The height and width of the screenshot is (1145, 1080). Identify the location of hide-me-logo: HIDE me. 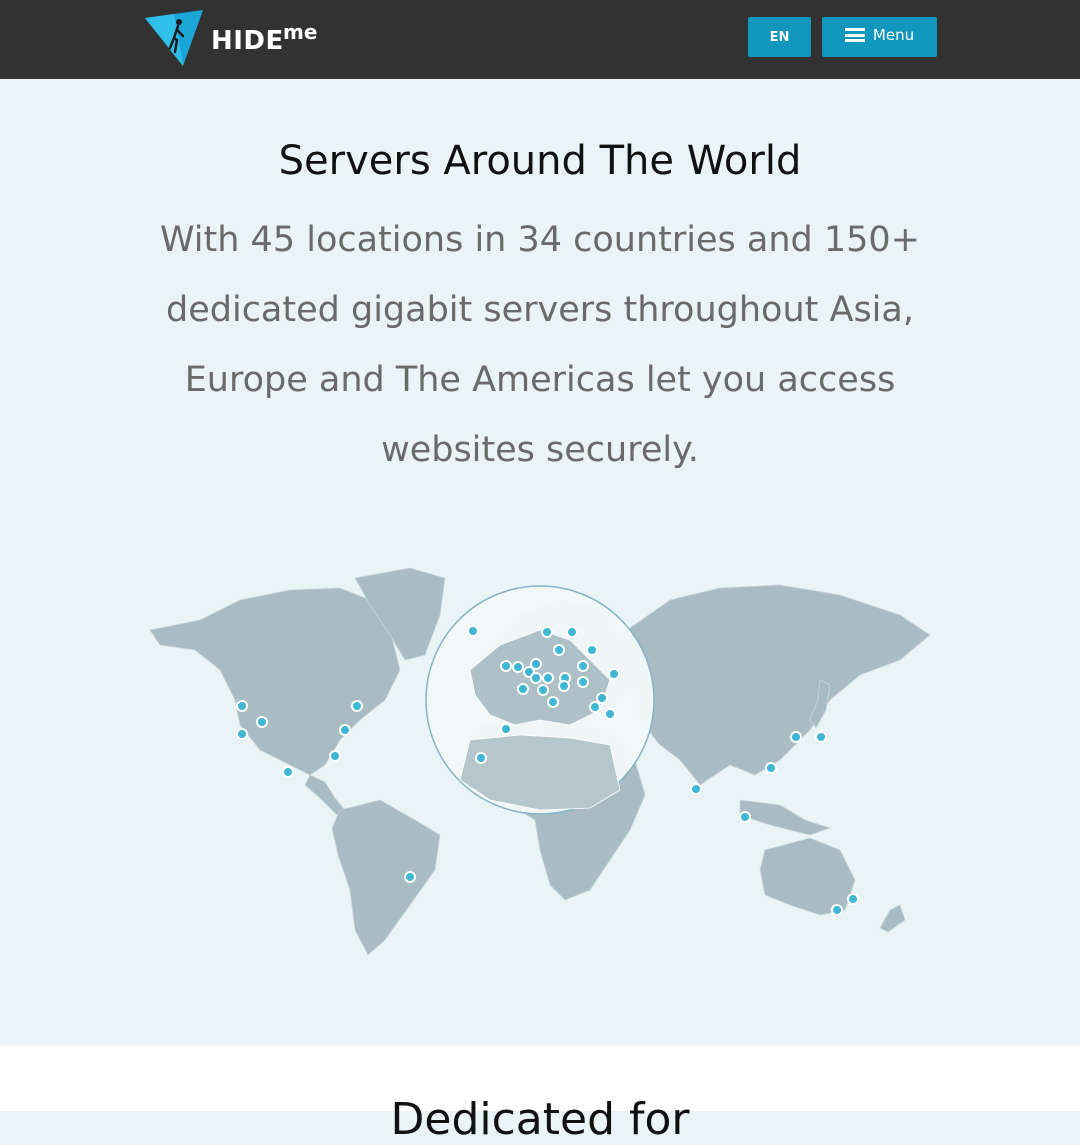
(238, 39).